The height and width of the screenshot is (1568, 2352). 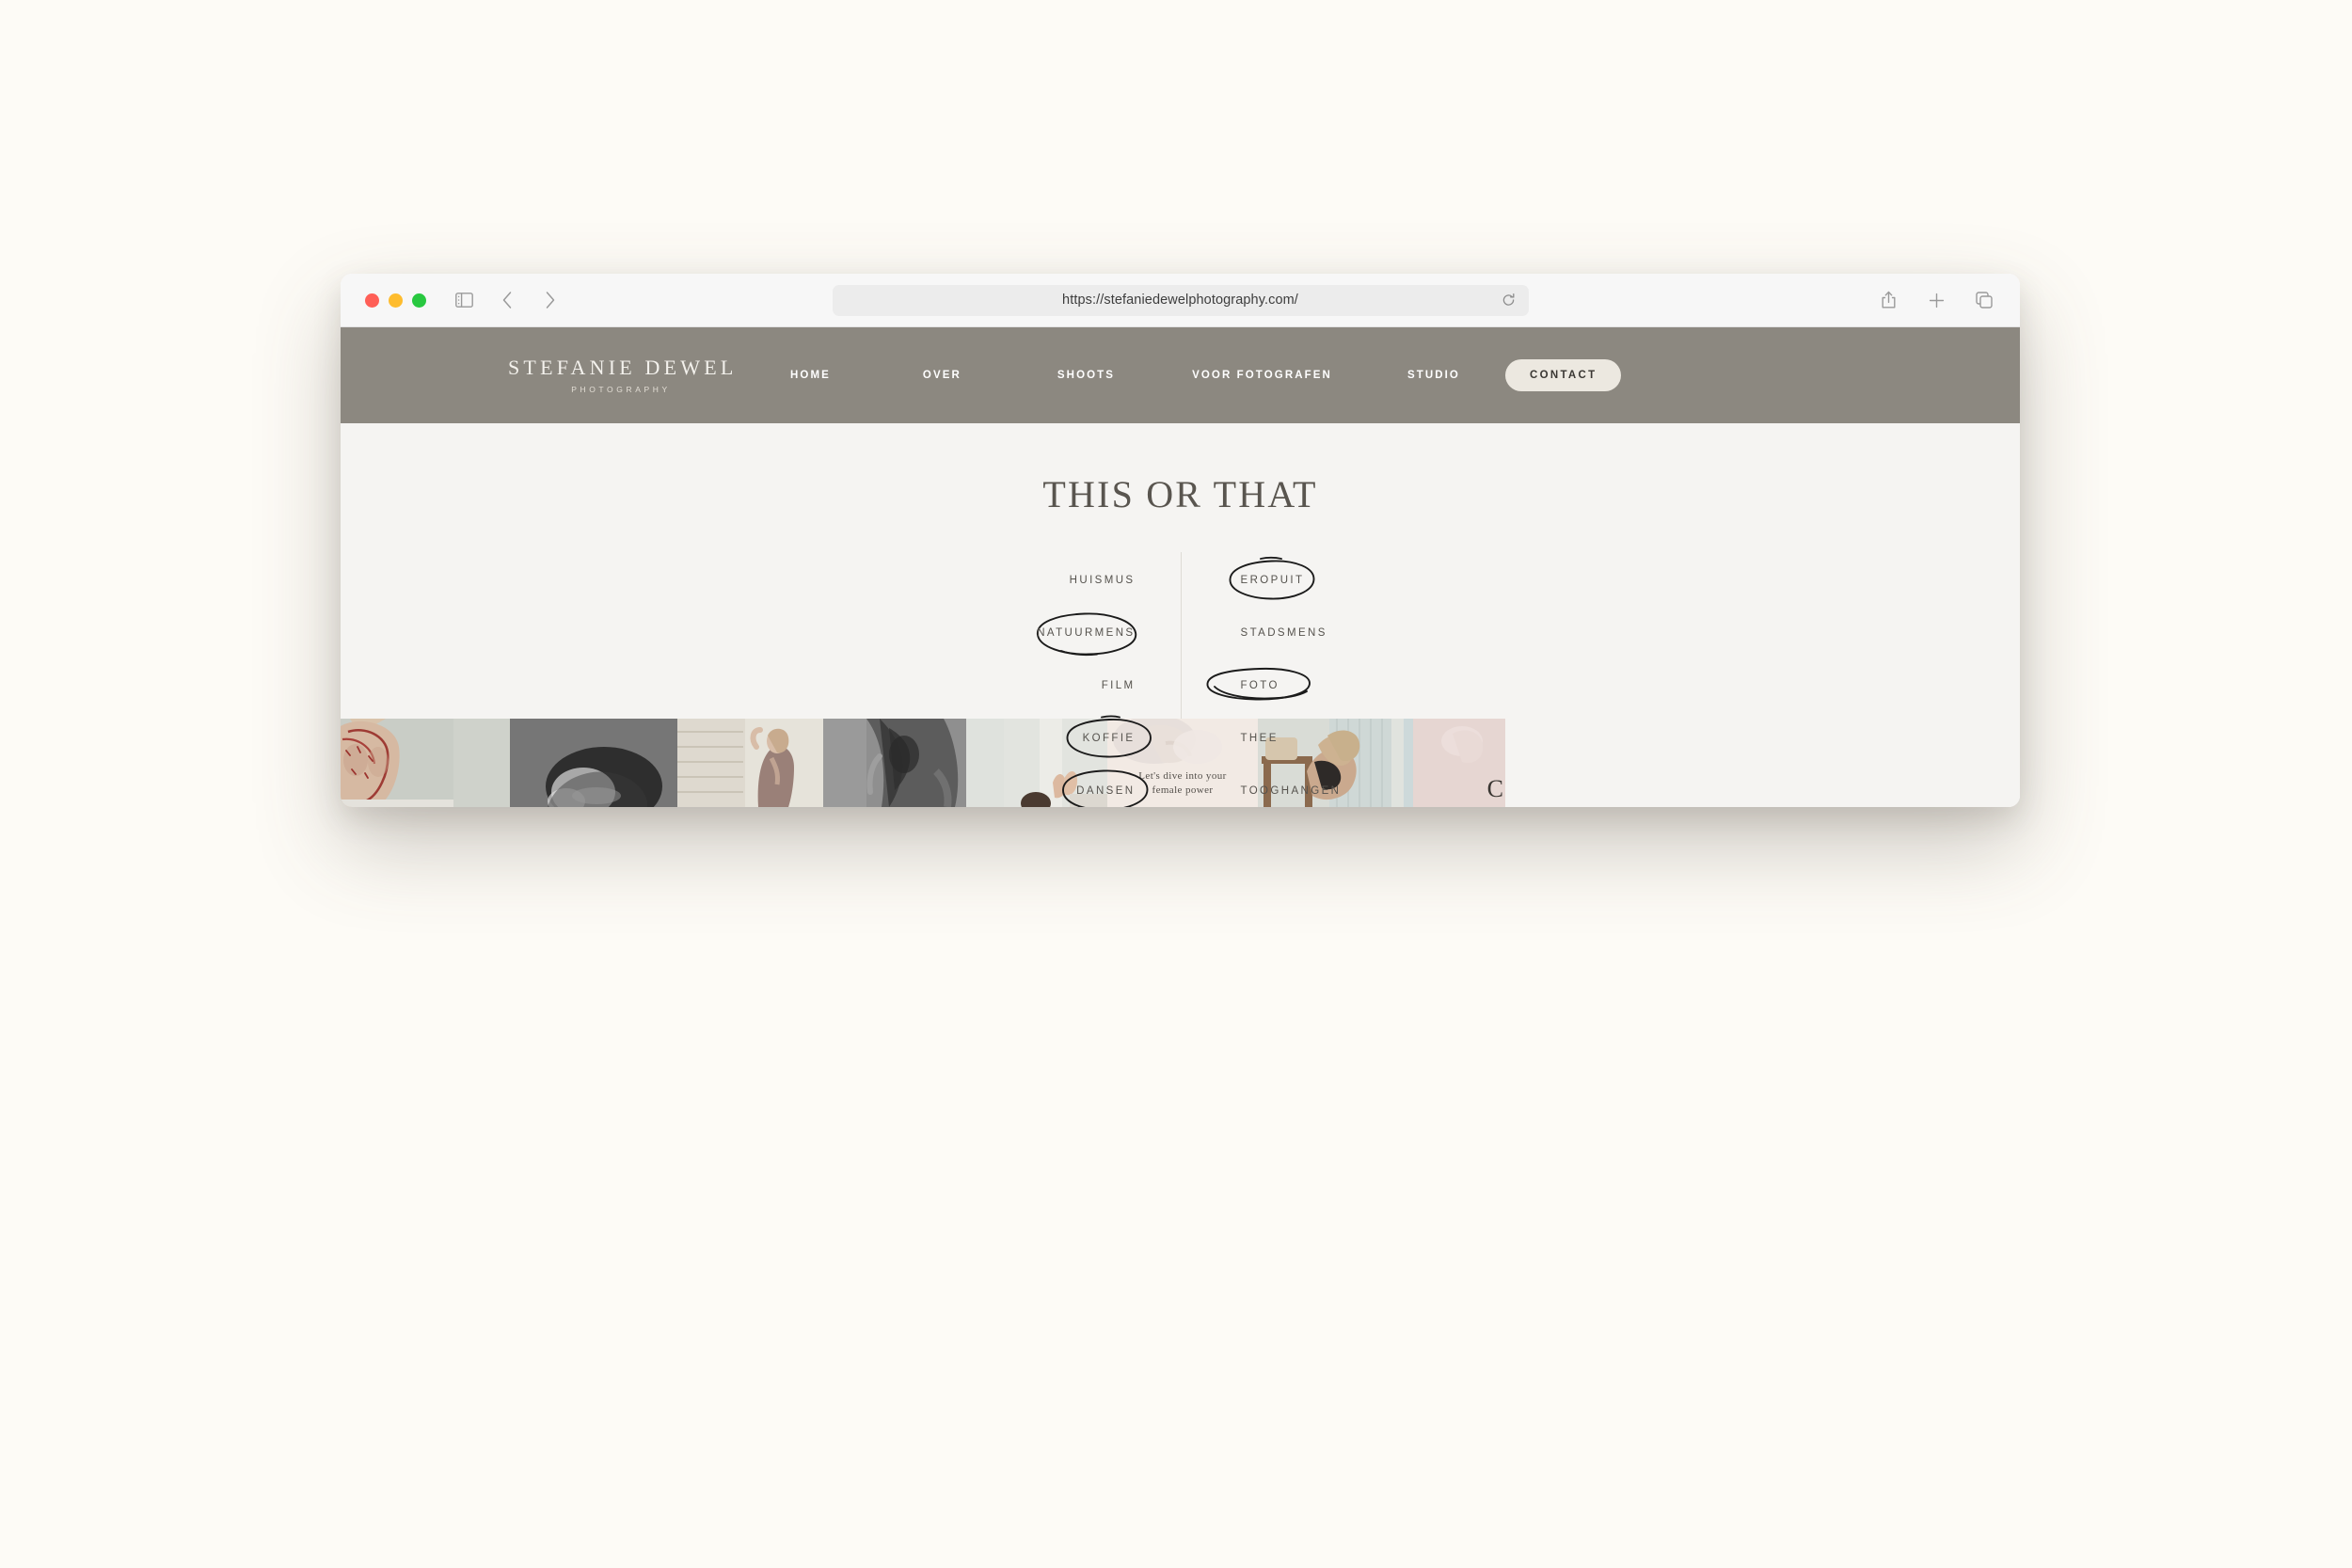 I want to click on nav-item-studio: STUDIO, so click(x=1433, y=376).